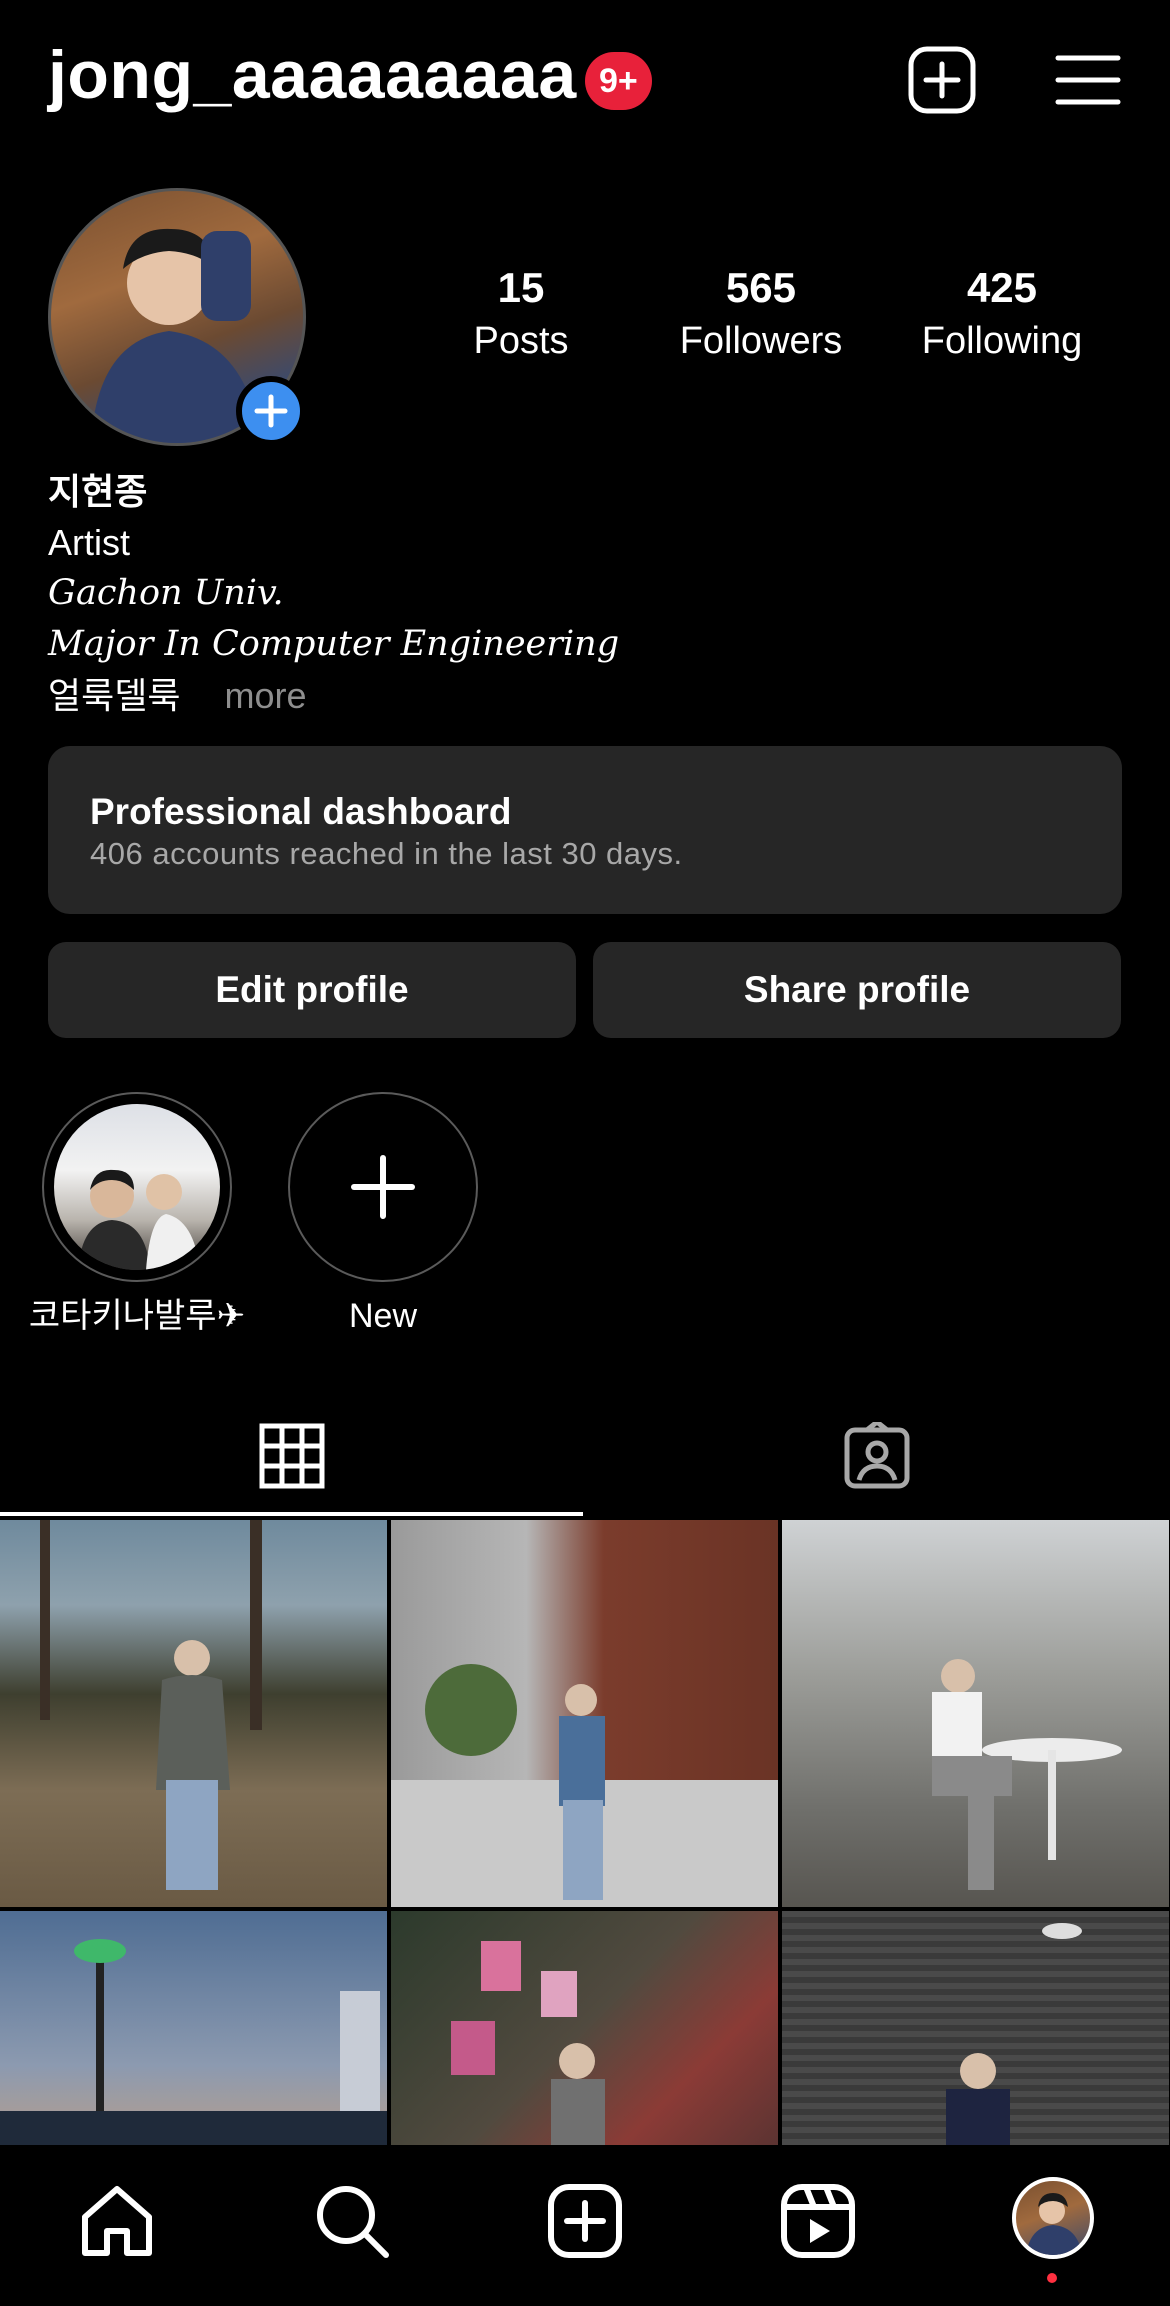  What do you see at coordinates (98, 491) in the screenshot?
I see `display-name: 지현종` at bounding box center [98, 491].